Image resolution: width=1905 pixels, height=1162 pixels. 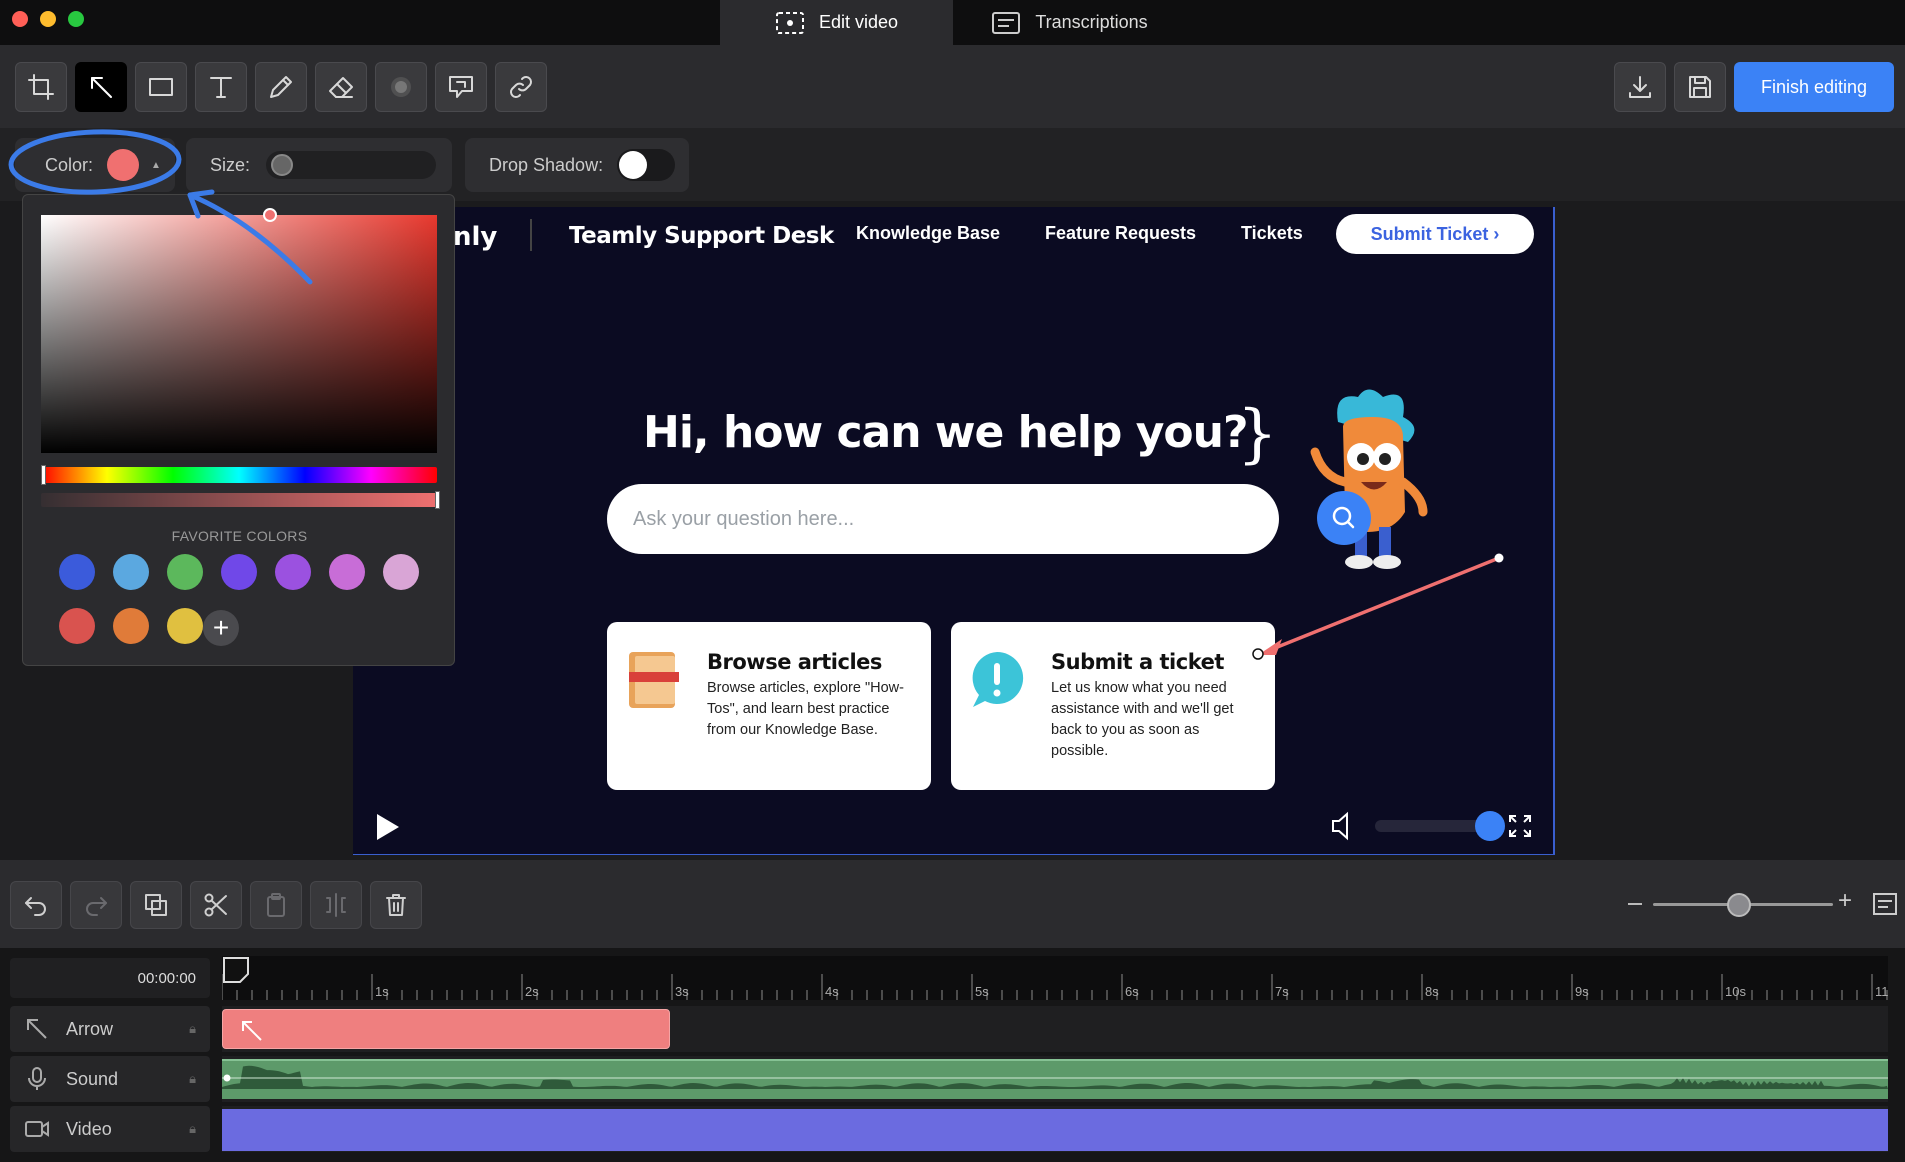 What do you see at coordinates (1814, 87) in the screenshot?
I see `finish-editing-button: Finish editing` at bounding box center [1814, 87].